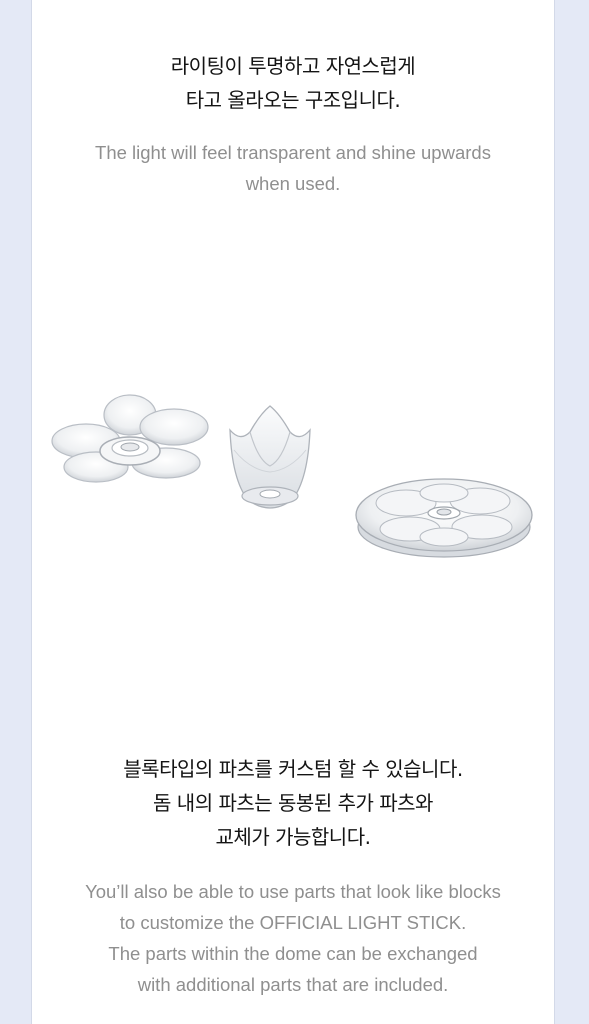 The width and height of the screenshot is (589, 1024). What do you see at coordinates (293, 100) in the screenshot?
I see `section1-korean-line-2: 타고 올라오는 구조입니다.` at bounding box center [293, 100].